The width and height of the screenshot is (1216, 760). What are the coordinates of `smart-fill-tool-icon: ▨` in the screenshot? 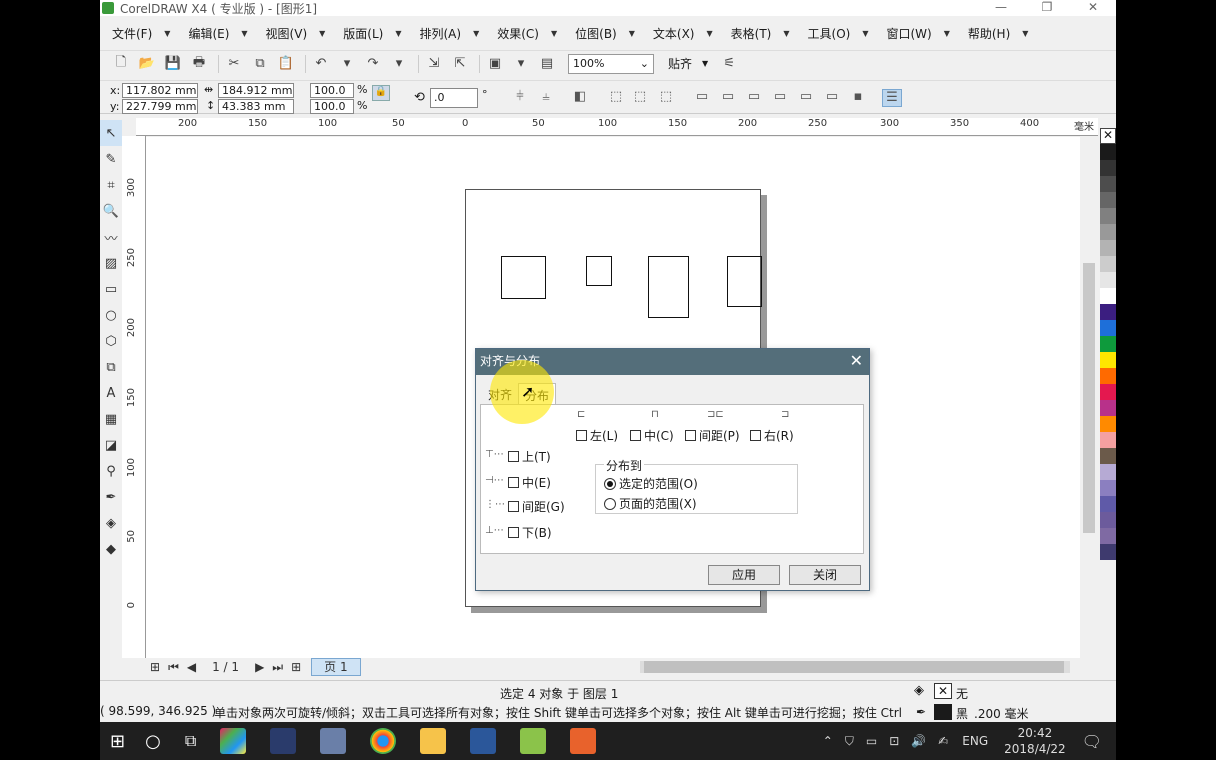 It's located at (111, 263).